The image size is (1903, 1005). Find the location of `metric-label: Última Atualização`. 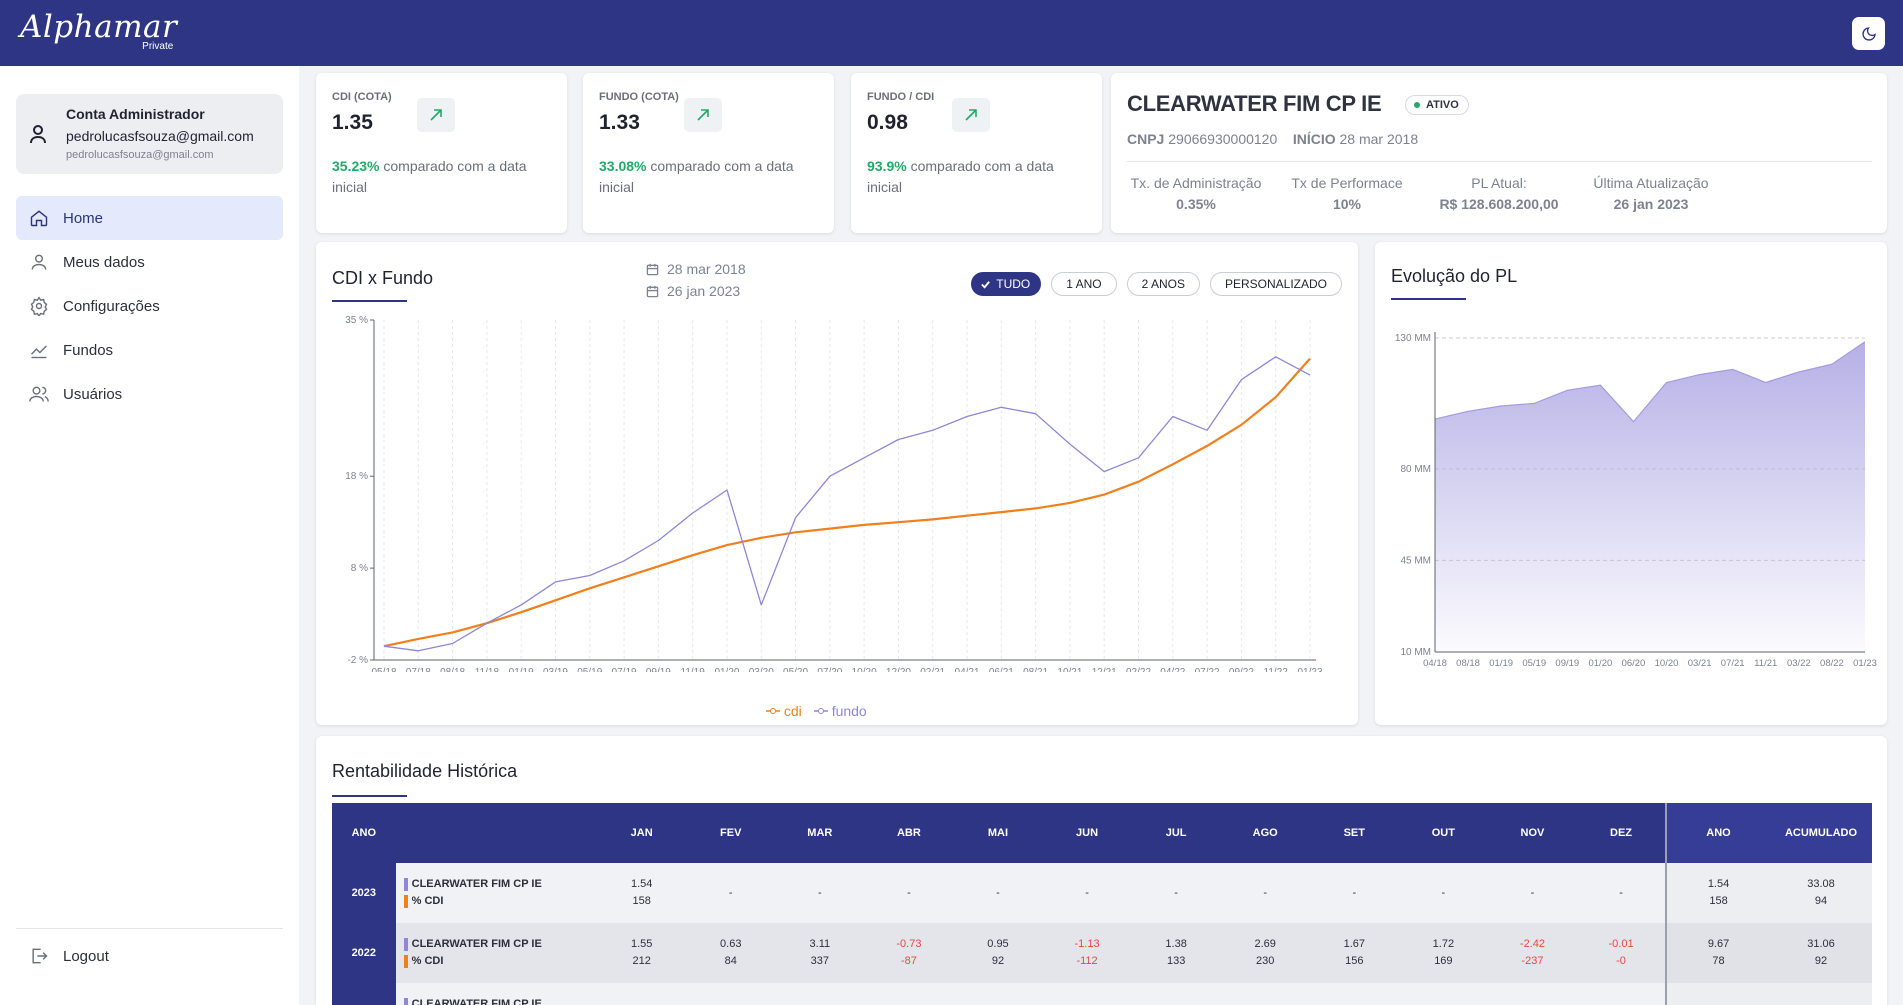

metric-label: Última Atualização is located at coordinates (1651, 183).